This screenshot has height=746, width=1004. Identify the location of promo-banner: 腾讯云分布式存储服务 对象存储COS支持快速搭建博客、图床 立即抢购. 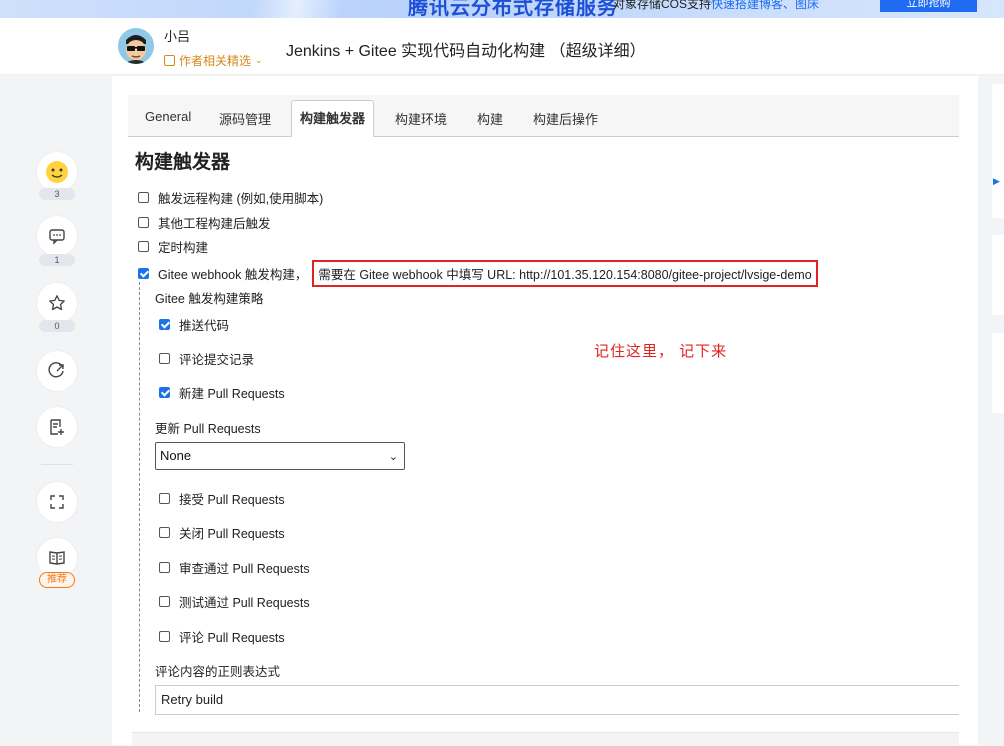
(502, 9).